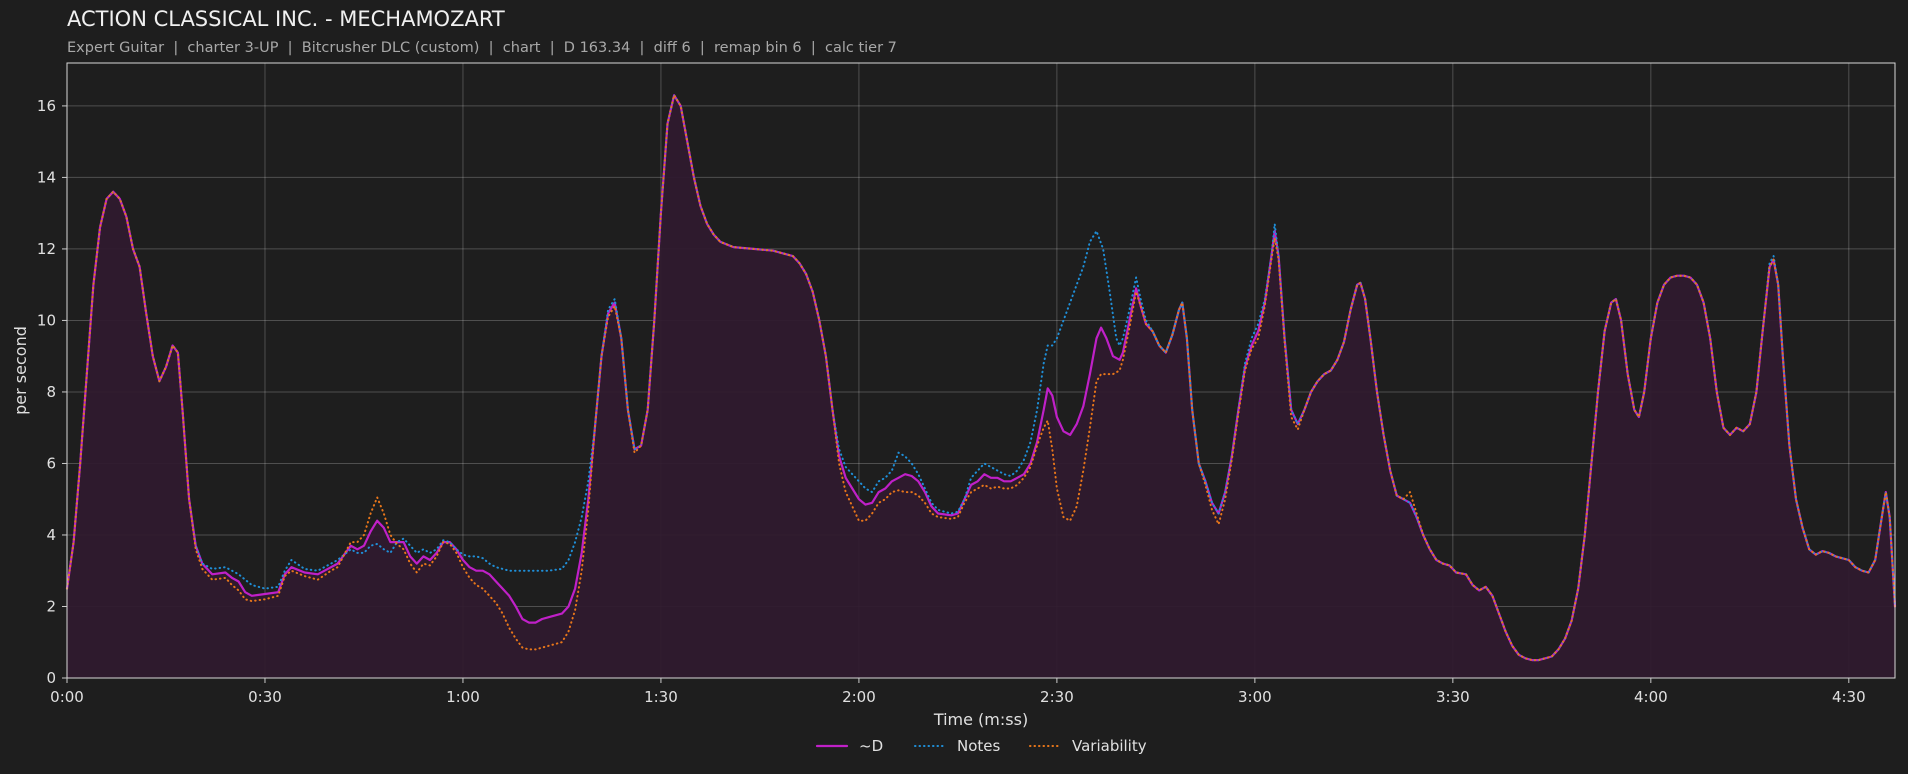  Describe the element at coordinates (51, 606) in the screenshot. I see `y-tick-label: 2` at that location.